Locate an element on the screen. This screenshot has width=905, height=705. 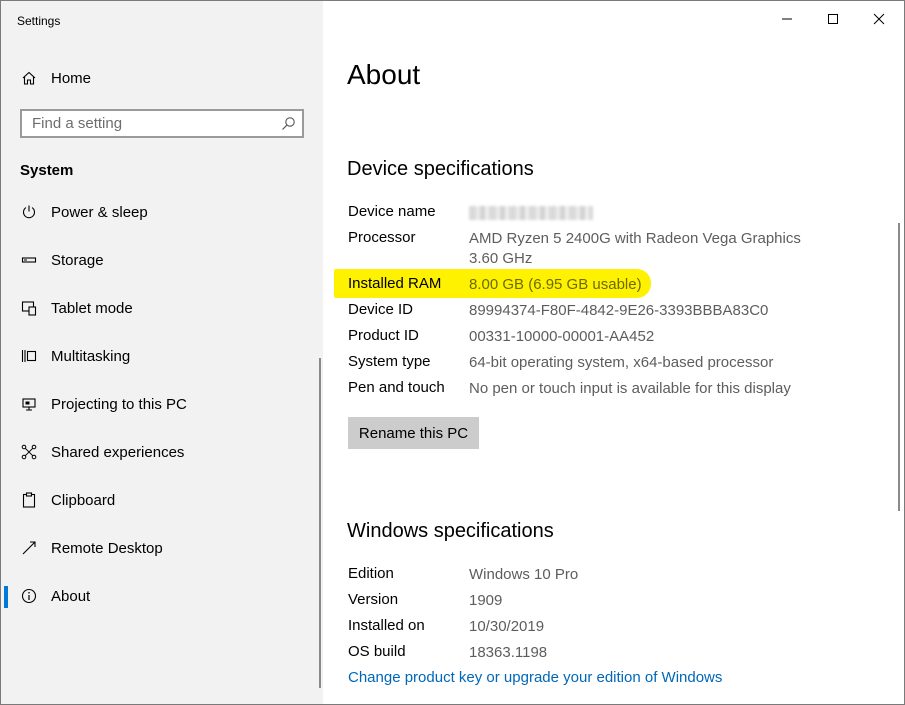
sidebar-item-label: Tablet mode is located at coordinates (92, 308).